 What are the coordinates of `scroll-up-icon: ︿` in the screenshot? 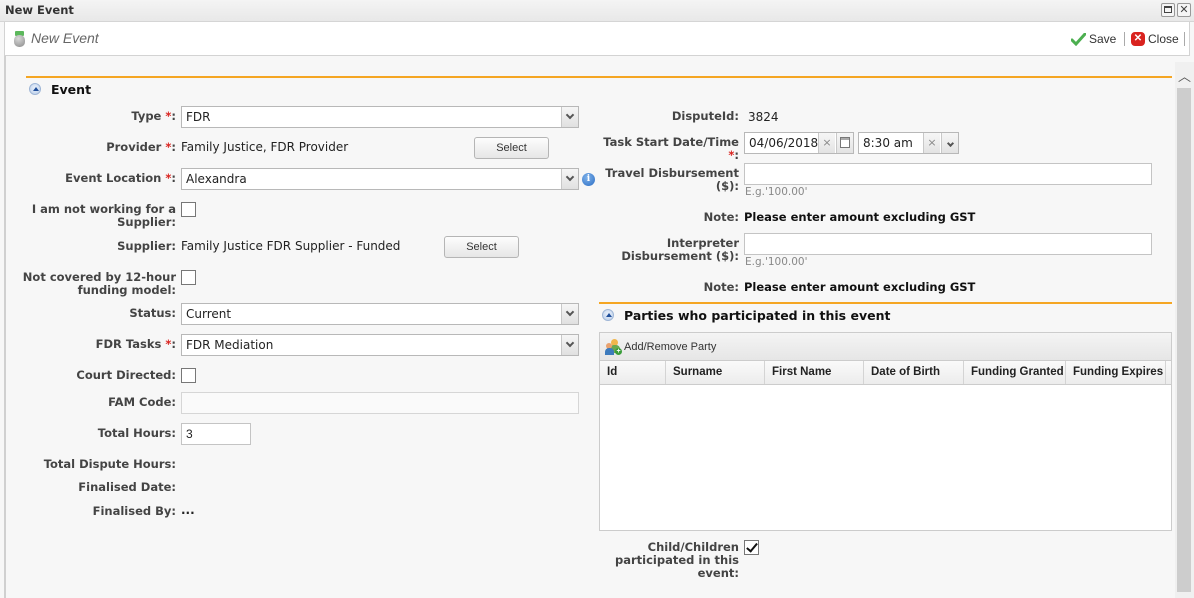 It's located at (1184, 75).